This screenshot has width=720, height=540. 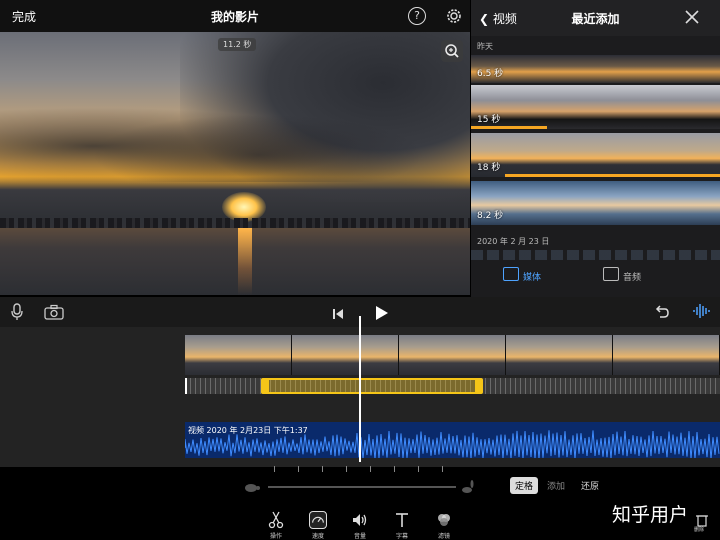 What do you see at coordinates (699, 530) in the screenshot?
I see `delete-label: 删除` at bounding box center [699, 530].